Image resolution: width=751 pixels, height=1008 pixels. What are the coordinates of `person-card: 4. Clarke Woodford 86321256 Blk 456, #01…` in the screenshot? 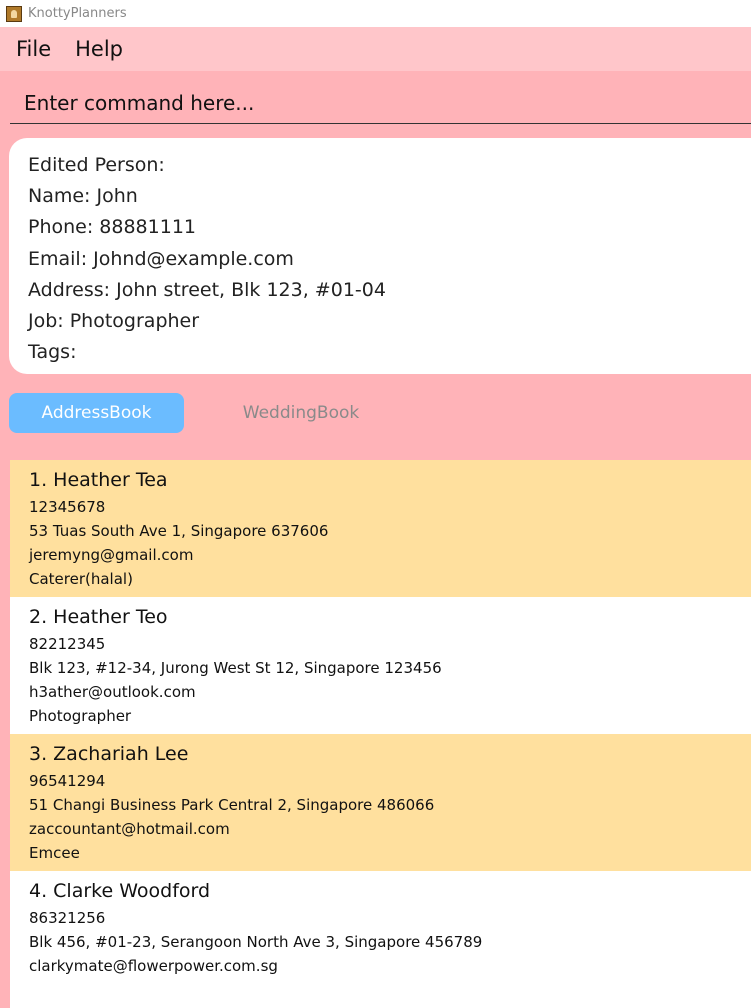 It's located at (380, 939).